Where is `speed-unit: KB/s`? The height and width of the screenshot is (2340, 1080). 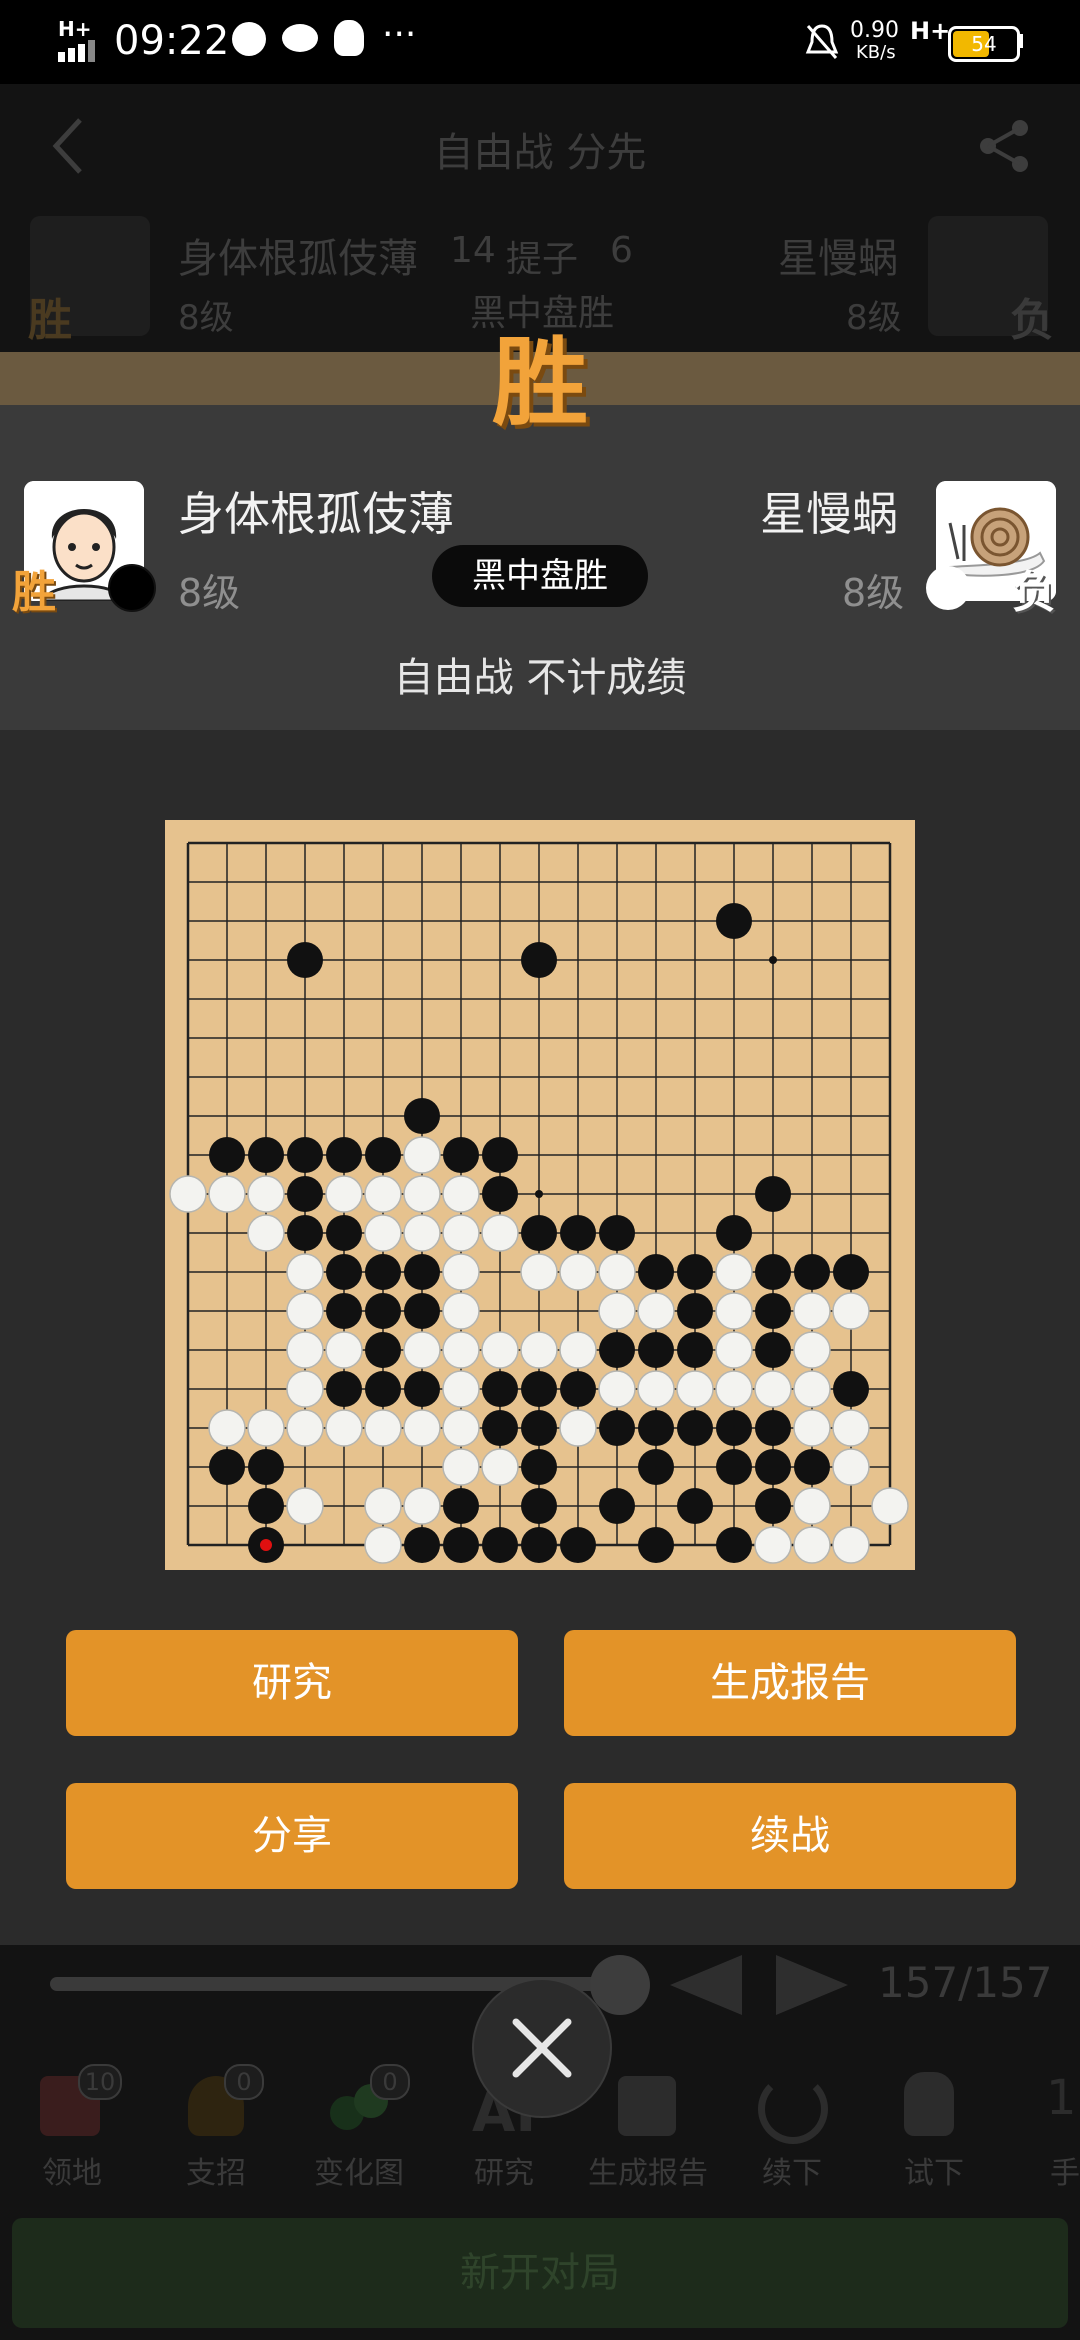
speed-unit: KB/s is located at coordinates (876, 52).